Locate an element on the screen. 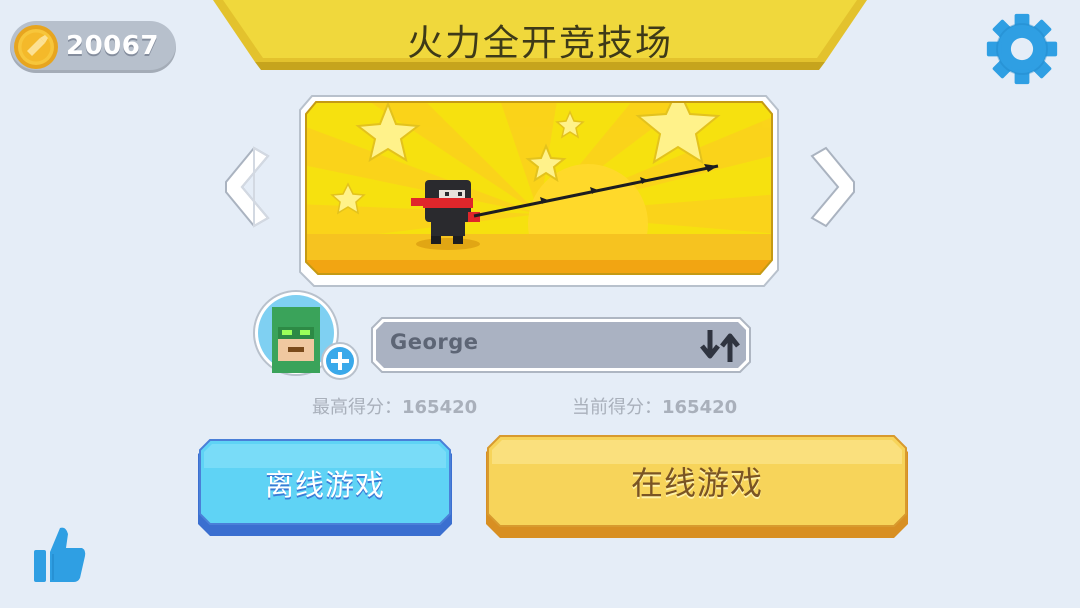  coin-counter: 20067 is located at coordinates (93, 47).